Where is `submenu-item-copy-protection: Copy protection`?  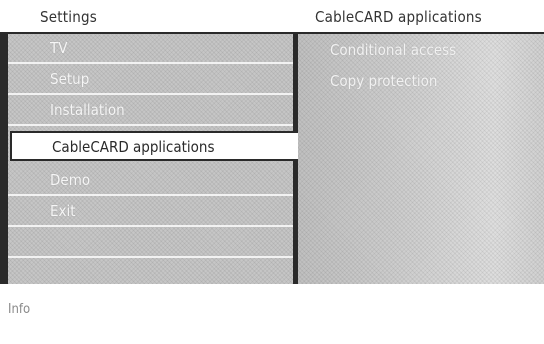
submenu-item-copy-protection: Copy protection is located at coordinates (383, 81).